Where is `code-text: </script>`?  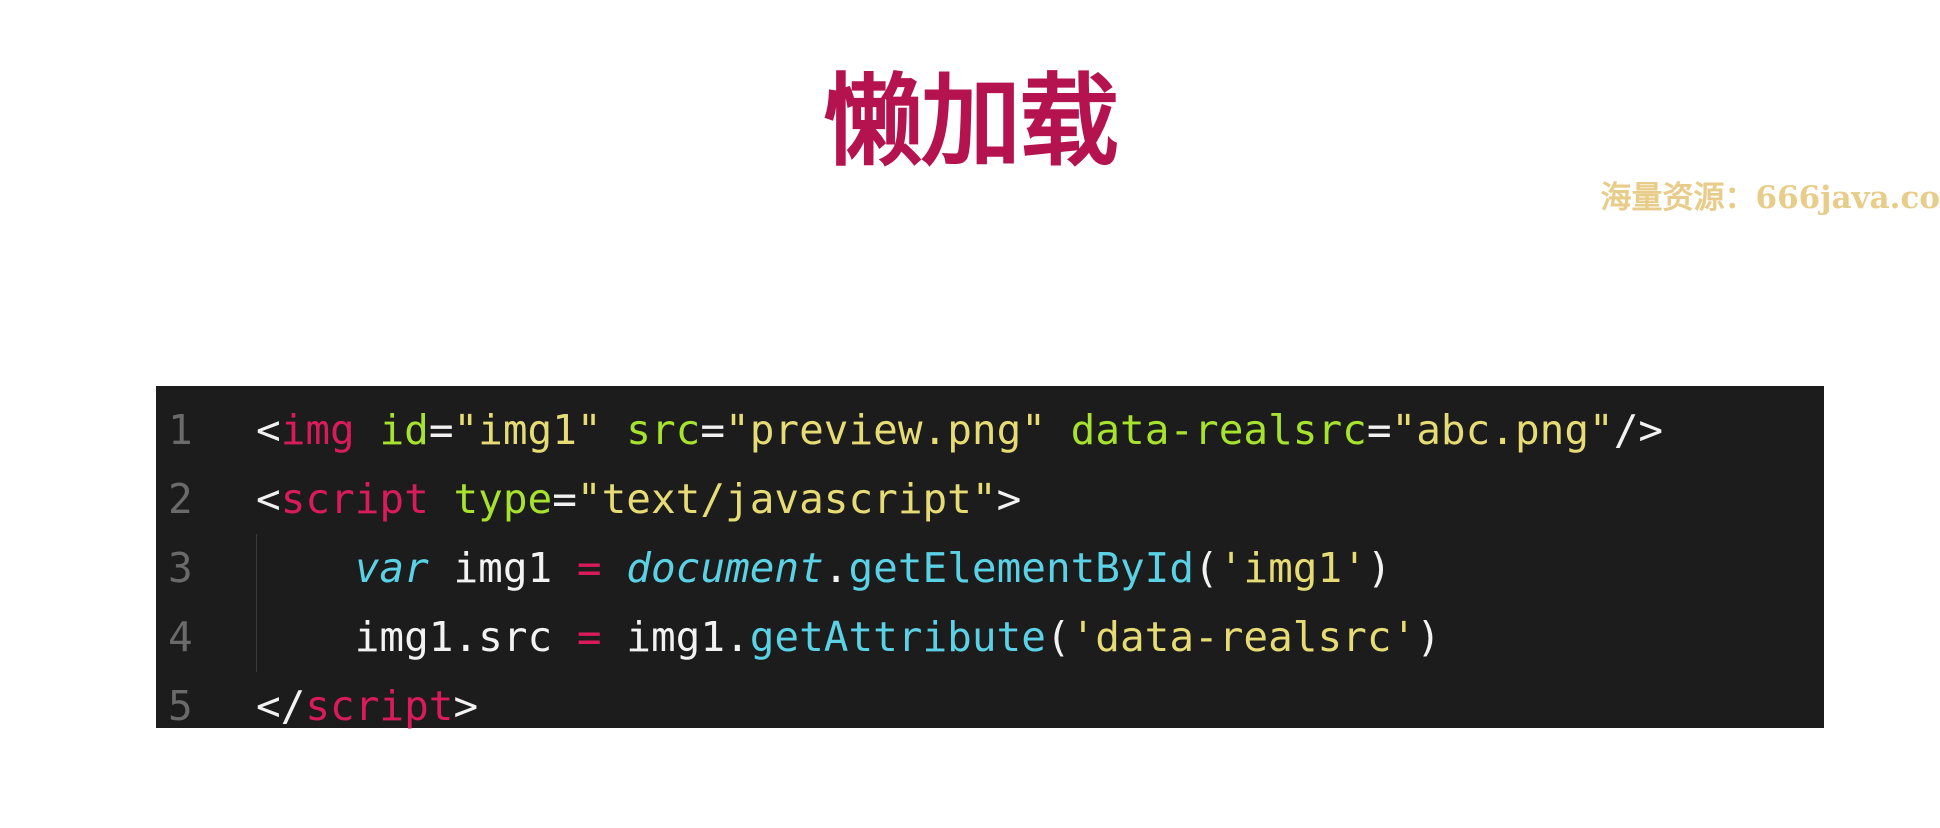 code-text: </script> is located at coordinates (367, 706).